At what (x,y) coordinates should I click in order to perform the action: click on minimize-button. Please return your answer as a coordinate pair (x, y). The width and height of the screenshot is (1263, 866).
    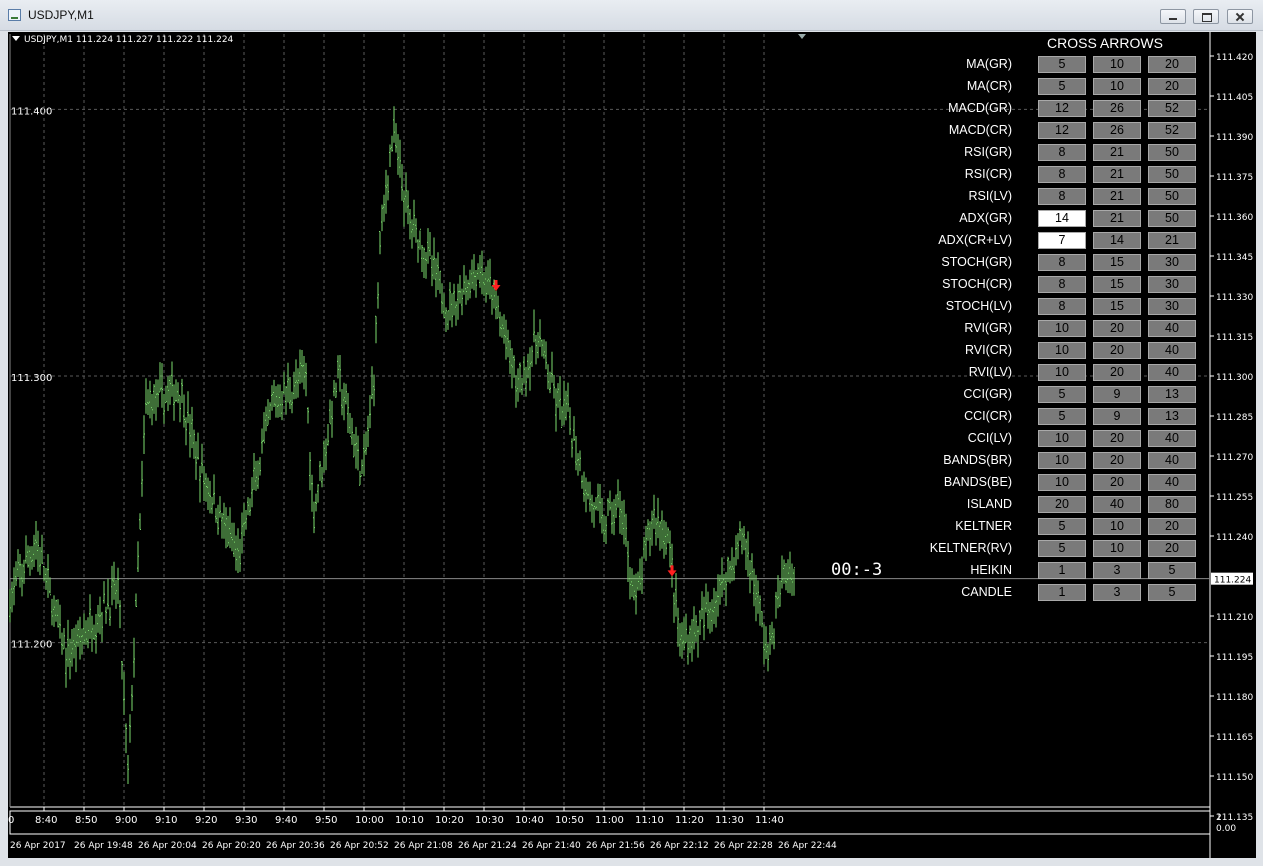
    Looking at the image, I should click on (1173, 16).